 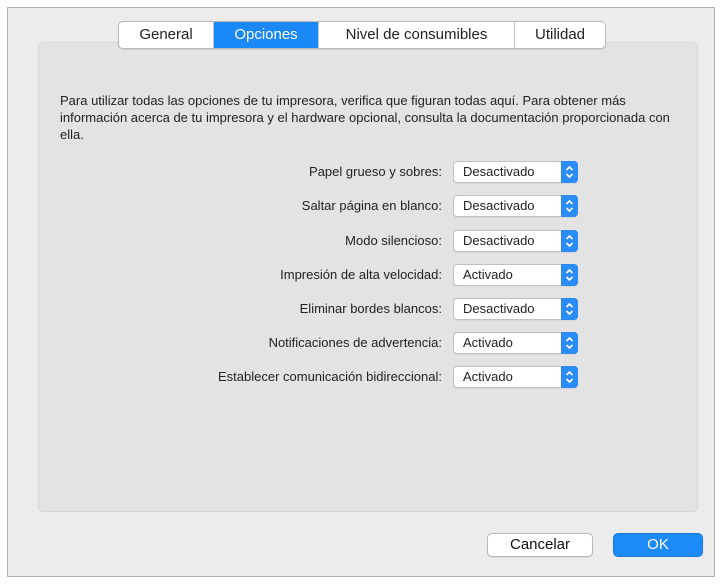 What do you see at coordinates (515, 377) in the screenshot?
I see `option-select-comunicacion-bidireccional: Activado` at bounding box center [515, 377].